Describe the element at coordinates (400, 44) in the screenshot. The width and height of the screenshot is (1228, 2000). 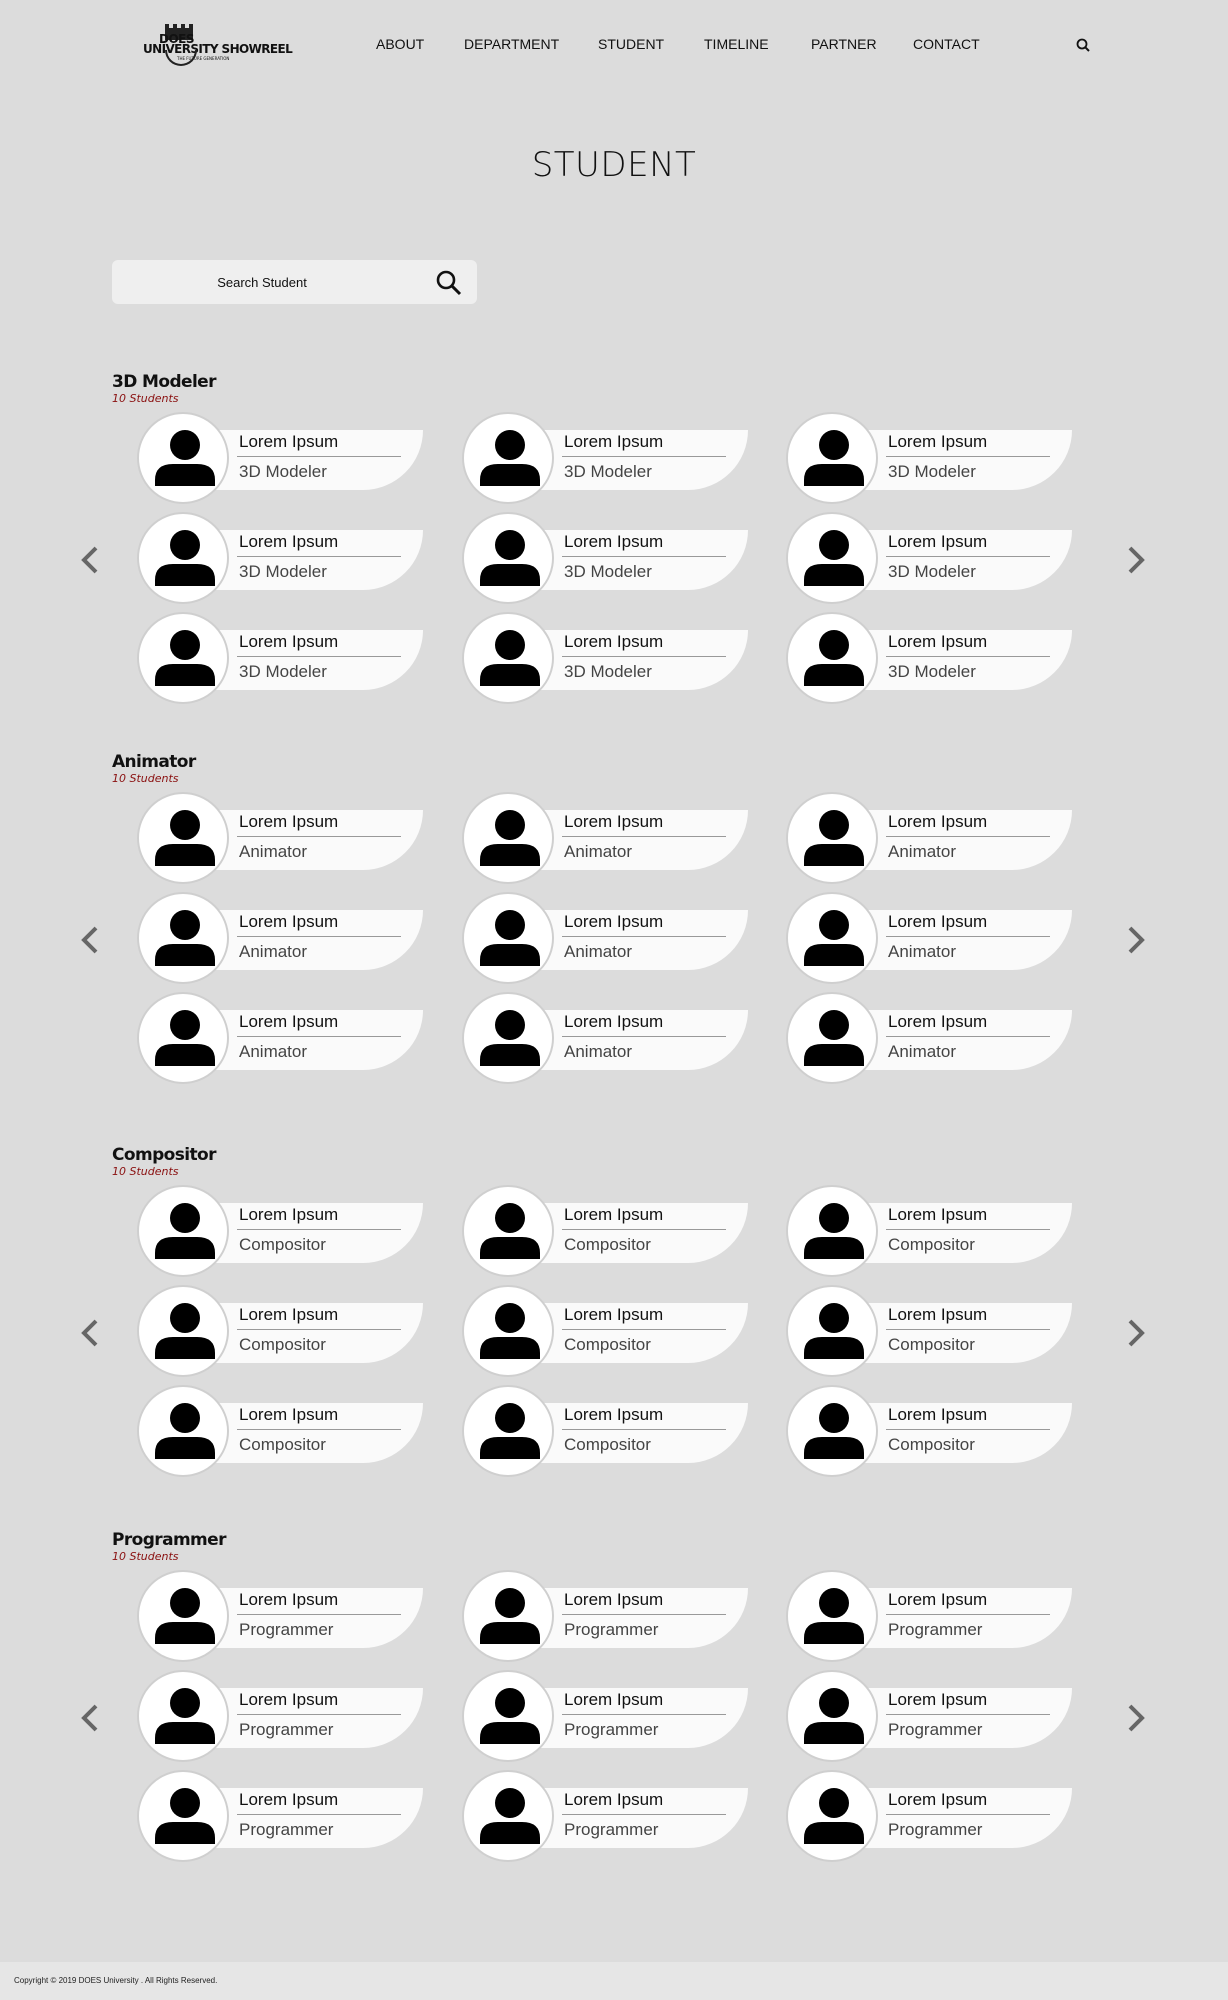
I see `nav-about: ABOUT` at that location.